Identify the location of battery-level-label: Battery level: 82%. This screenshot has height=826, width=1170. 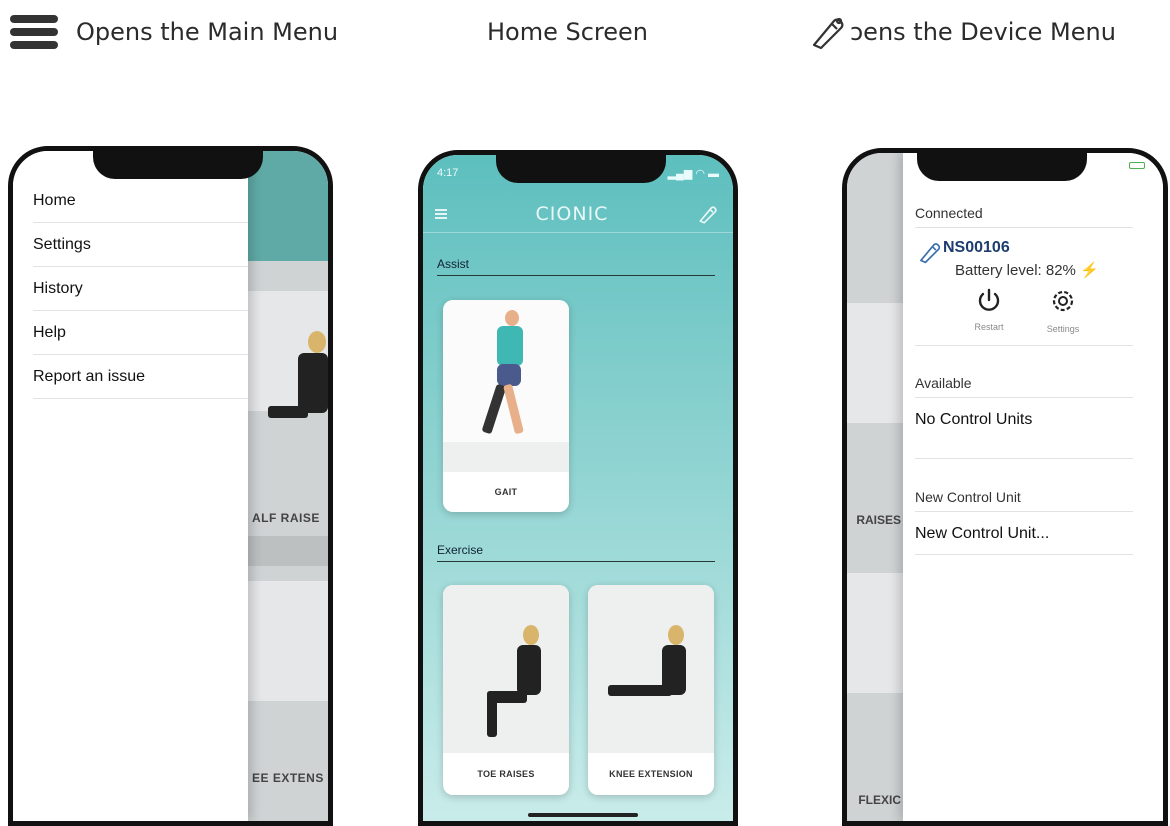
(1015, 270).